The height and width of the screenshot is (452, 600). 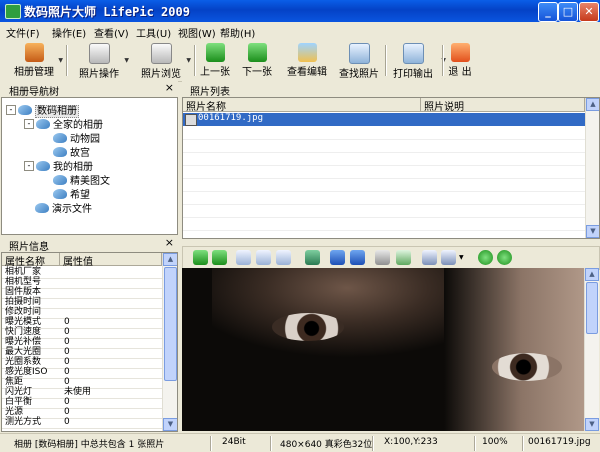 What do you see at coordinates (312, 257) in the screenshot?
I see `actual-size-icon` at bounding box center [312, 257].